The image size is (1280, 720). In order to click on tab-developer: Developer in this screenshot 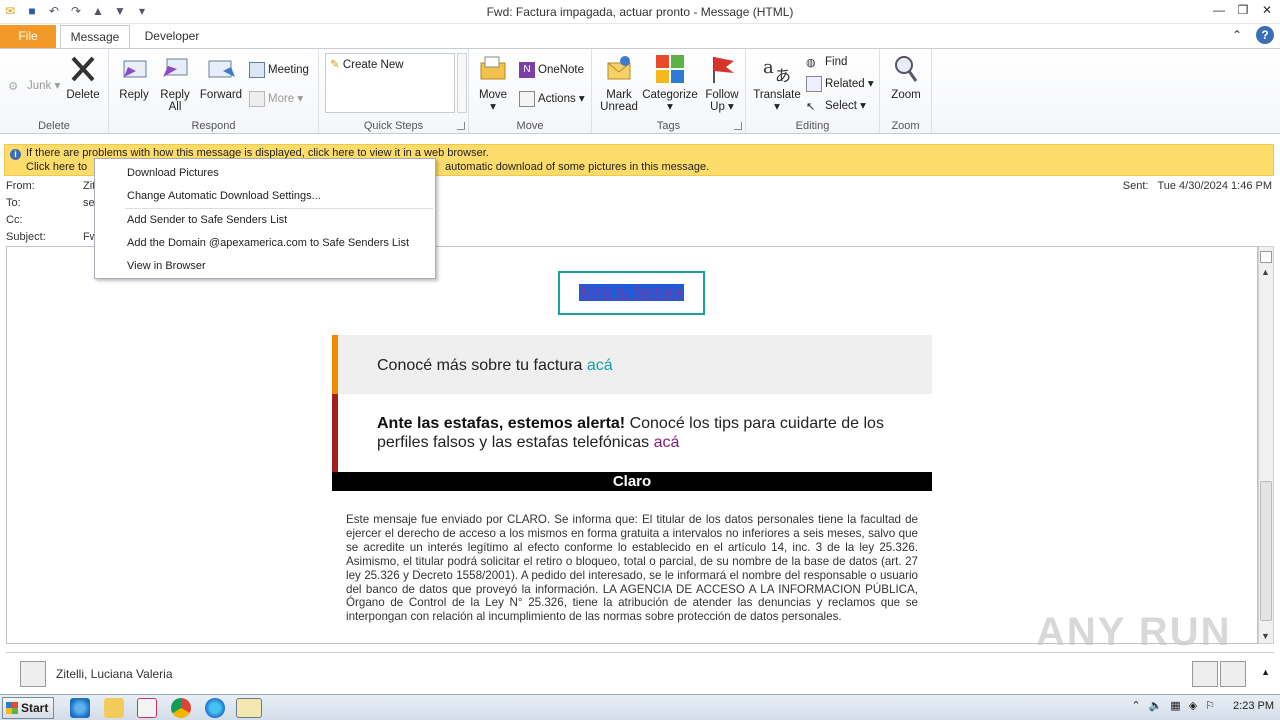, I will do `click(172, 36)`.